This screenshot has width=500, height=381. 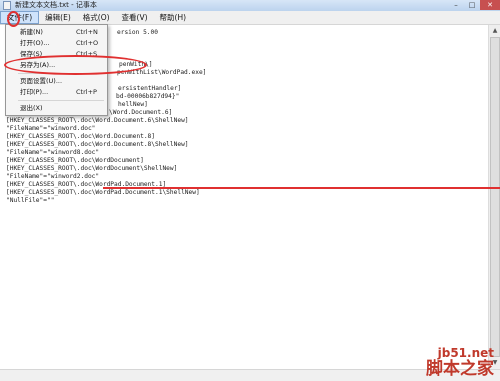 What do you see at coordinates (61, 100) in the screenshot?
I see `menu-separator` at bounding box center [61, 100].